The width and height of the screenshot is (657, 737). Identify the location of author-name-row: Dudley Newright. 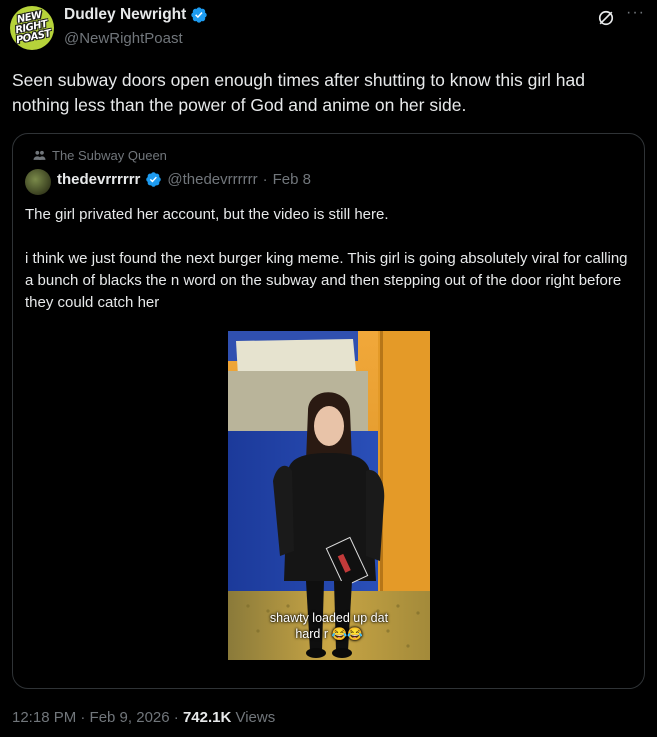
(136, 15).